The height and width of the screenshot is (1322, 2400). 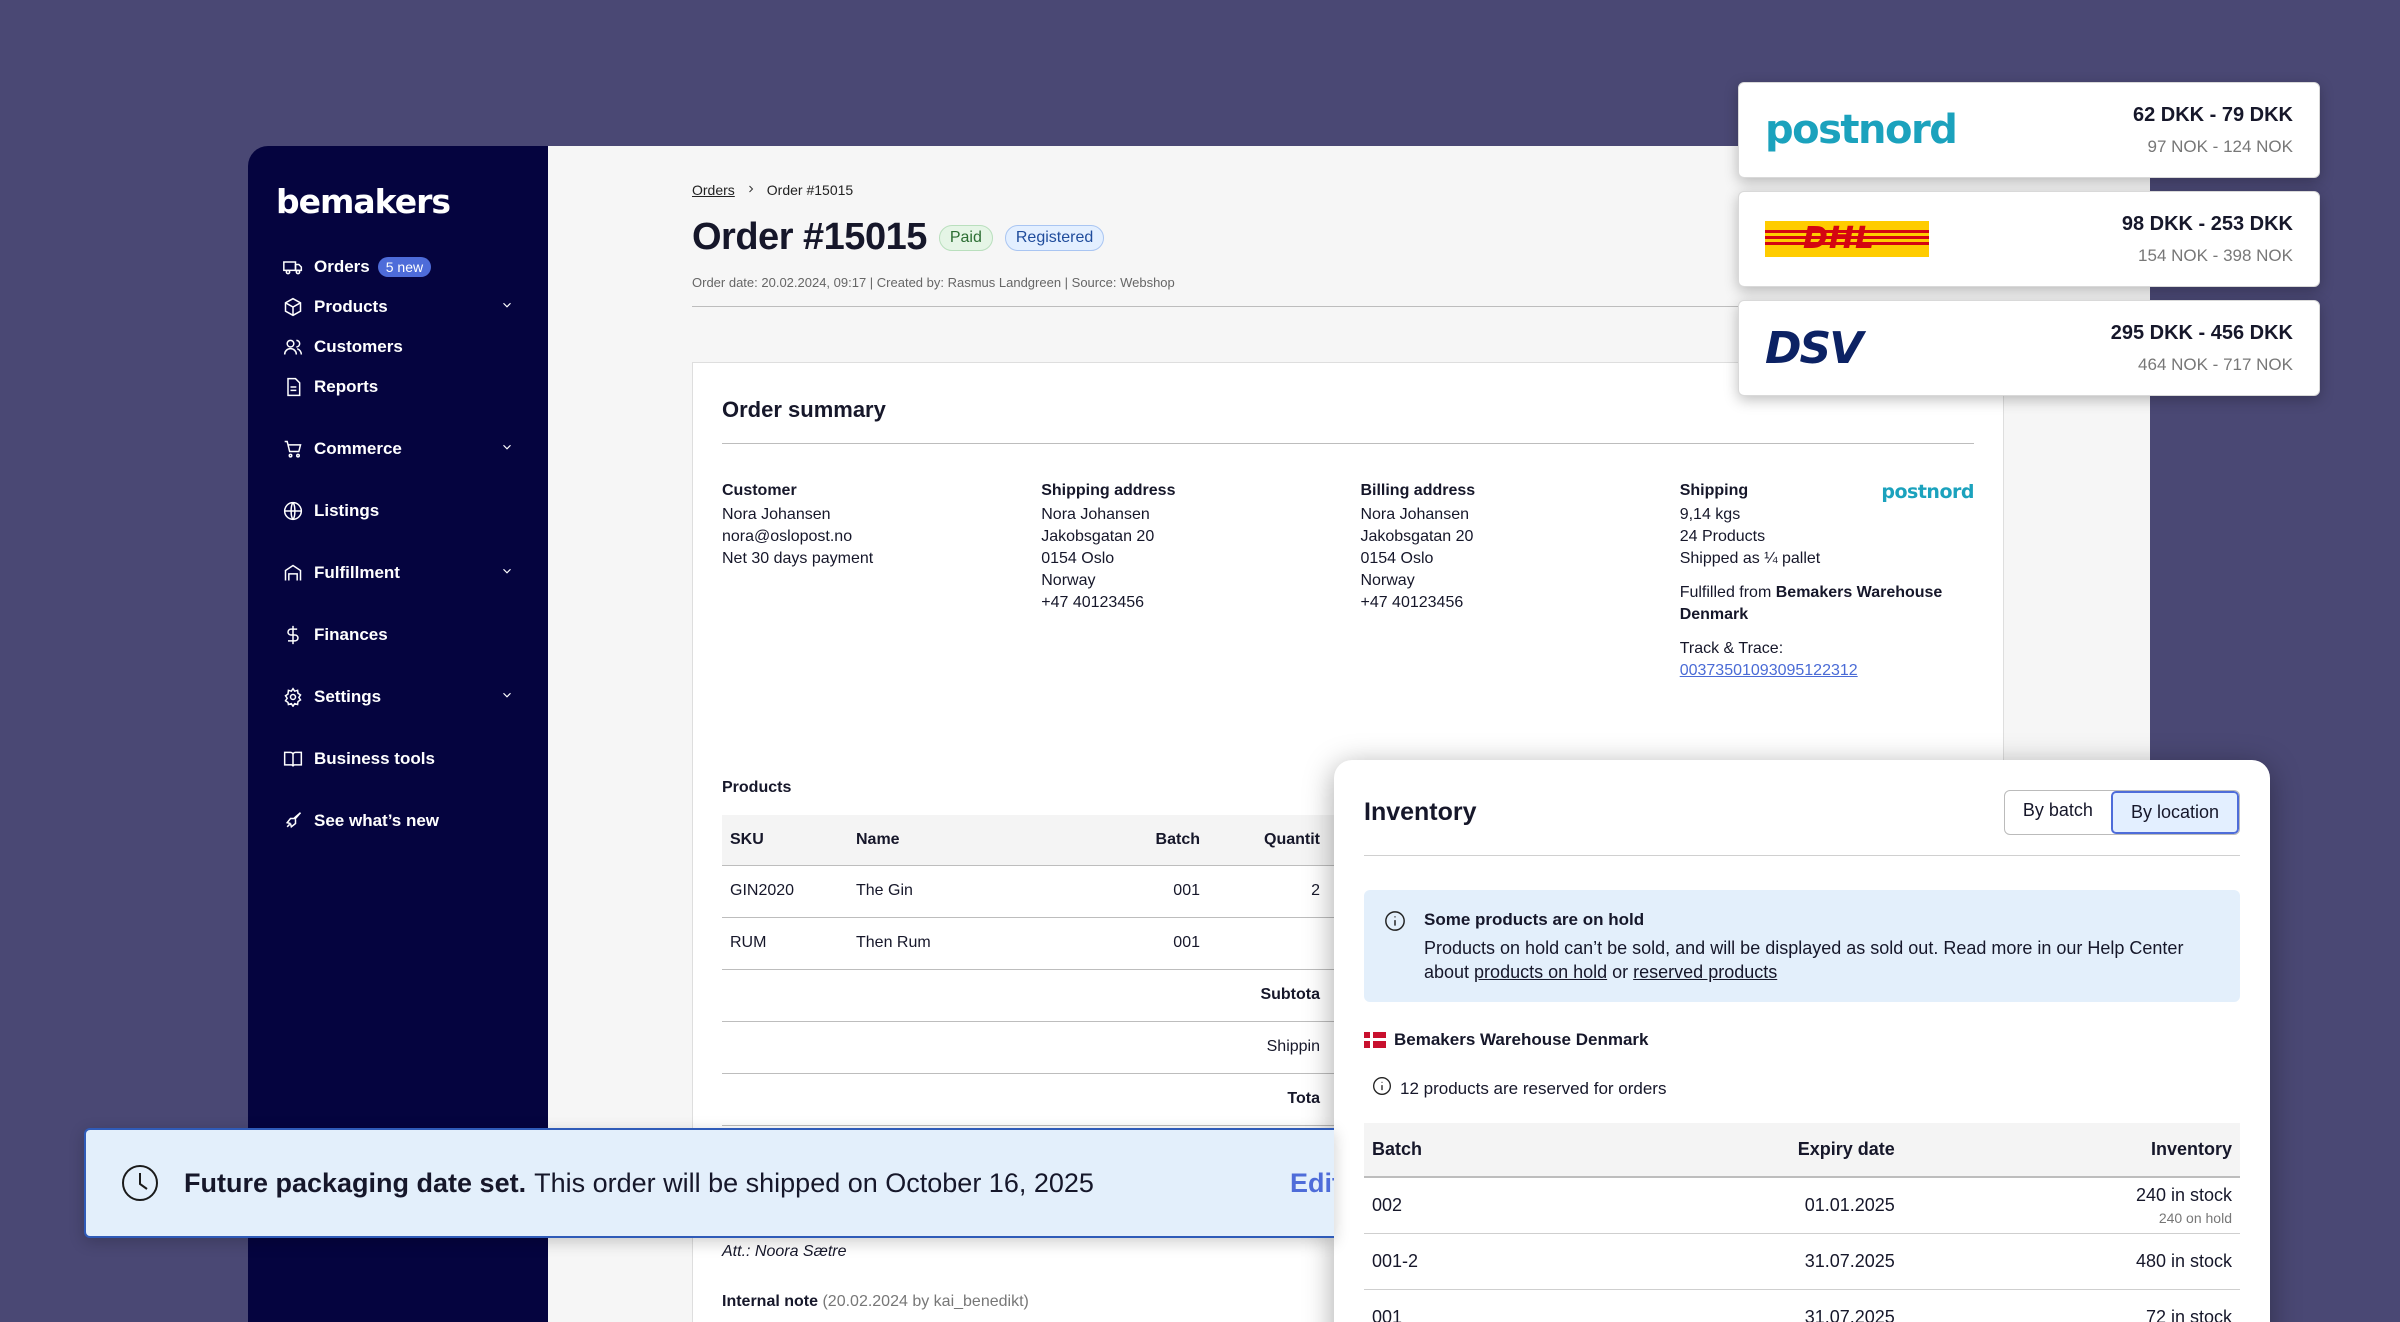 I want to click on edit-button: Edit, so click(x=1312, y=1183).